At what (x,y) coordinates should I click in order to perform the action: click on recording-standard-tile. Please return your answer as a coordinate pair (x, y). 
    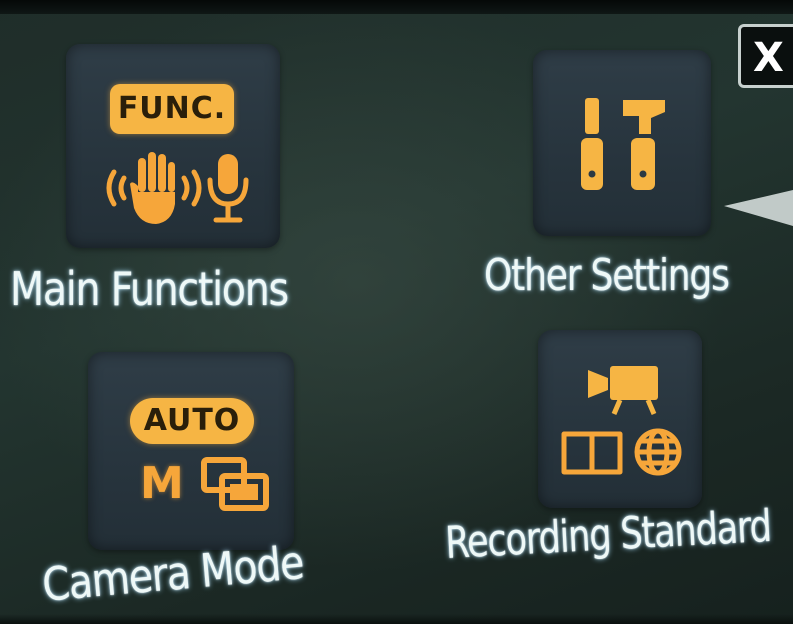
    Looking at the image, I should click on (620, 419).